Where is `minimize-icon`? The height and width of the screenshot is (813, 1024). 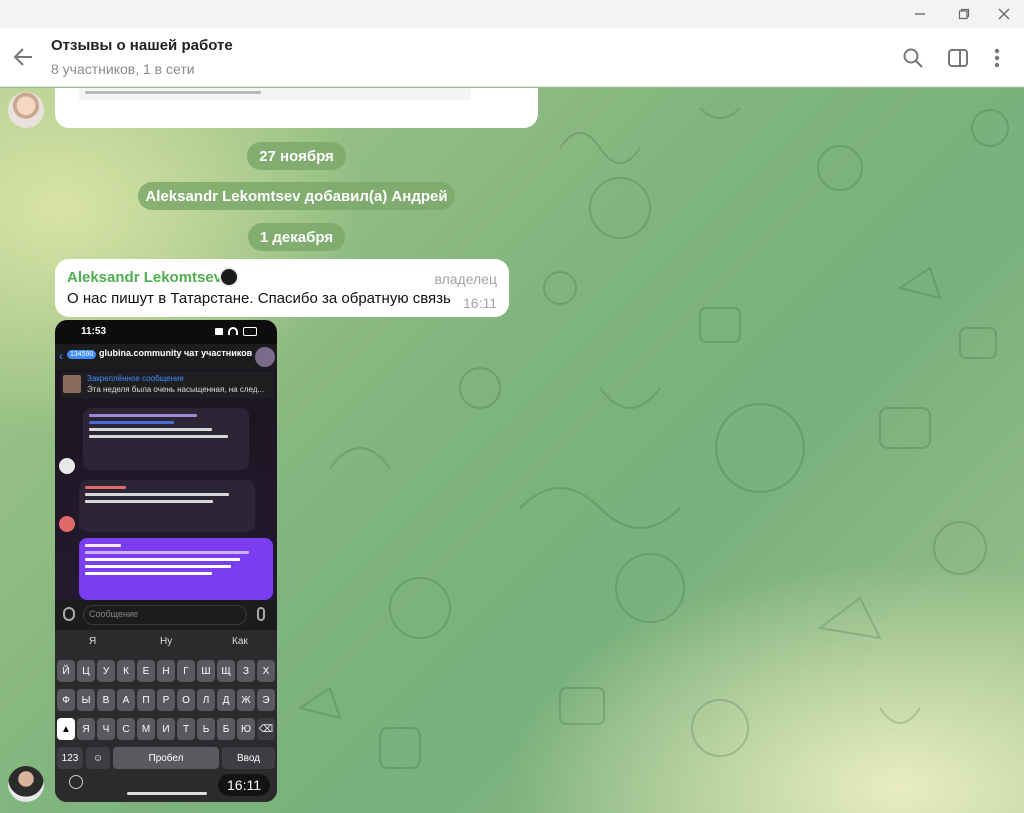 minimize-icon is located at coordinates (920, 14).